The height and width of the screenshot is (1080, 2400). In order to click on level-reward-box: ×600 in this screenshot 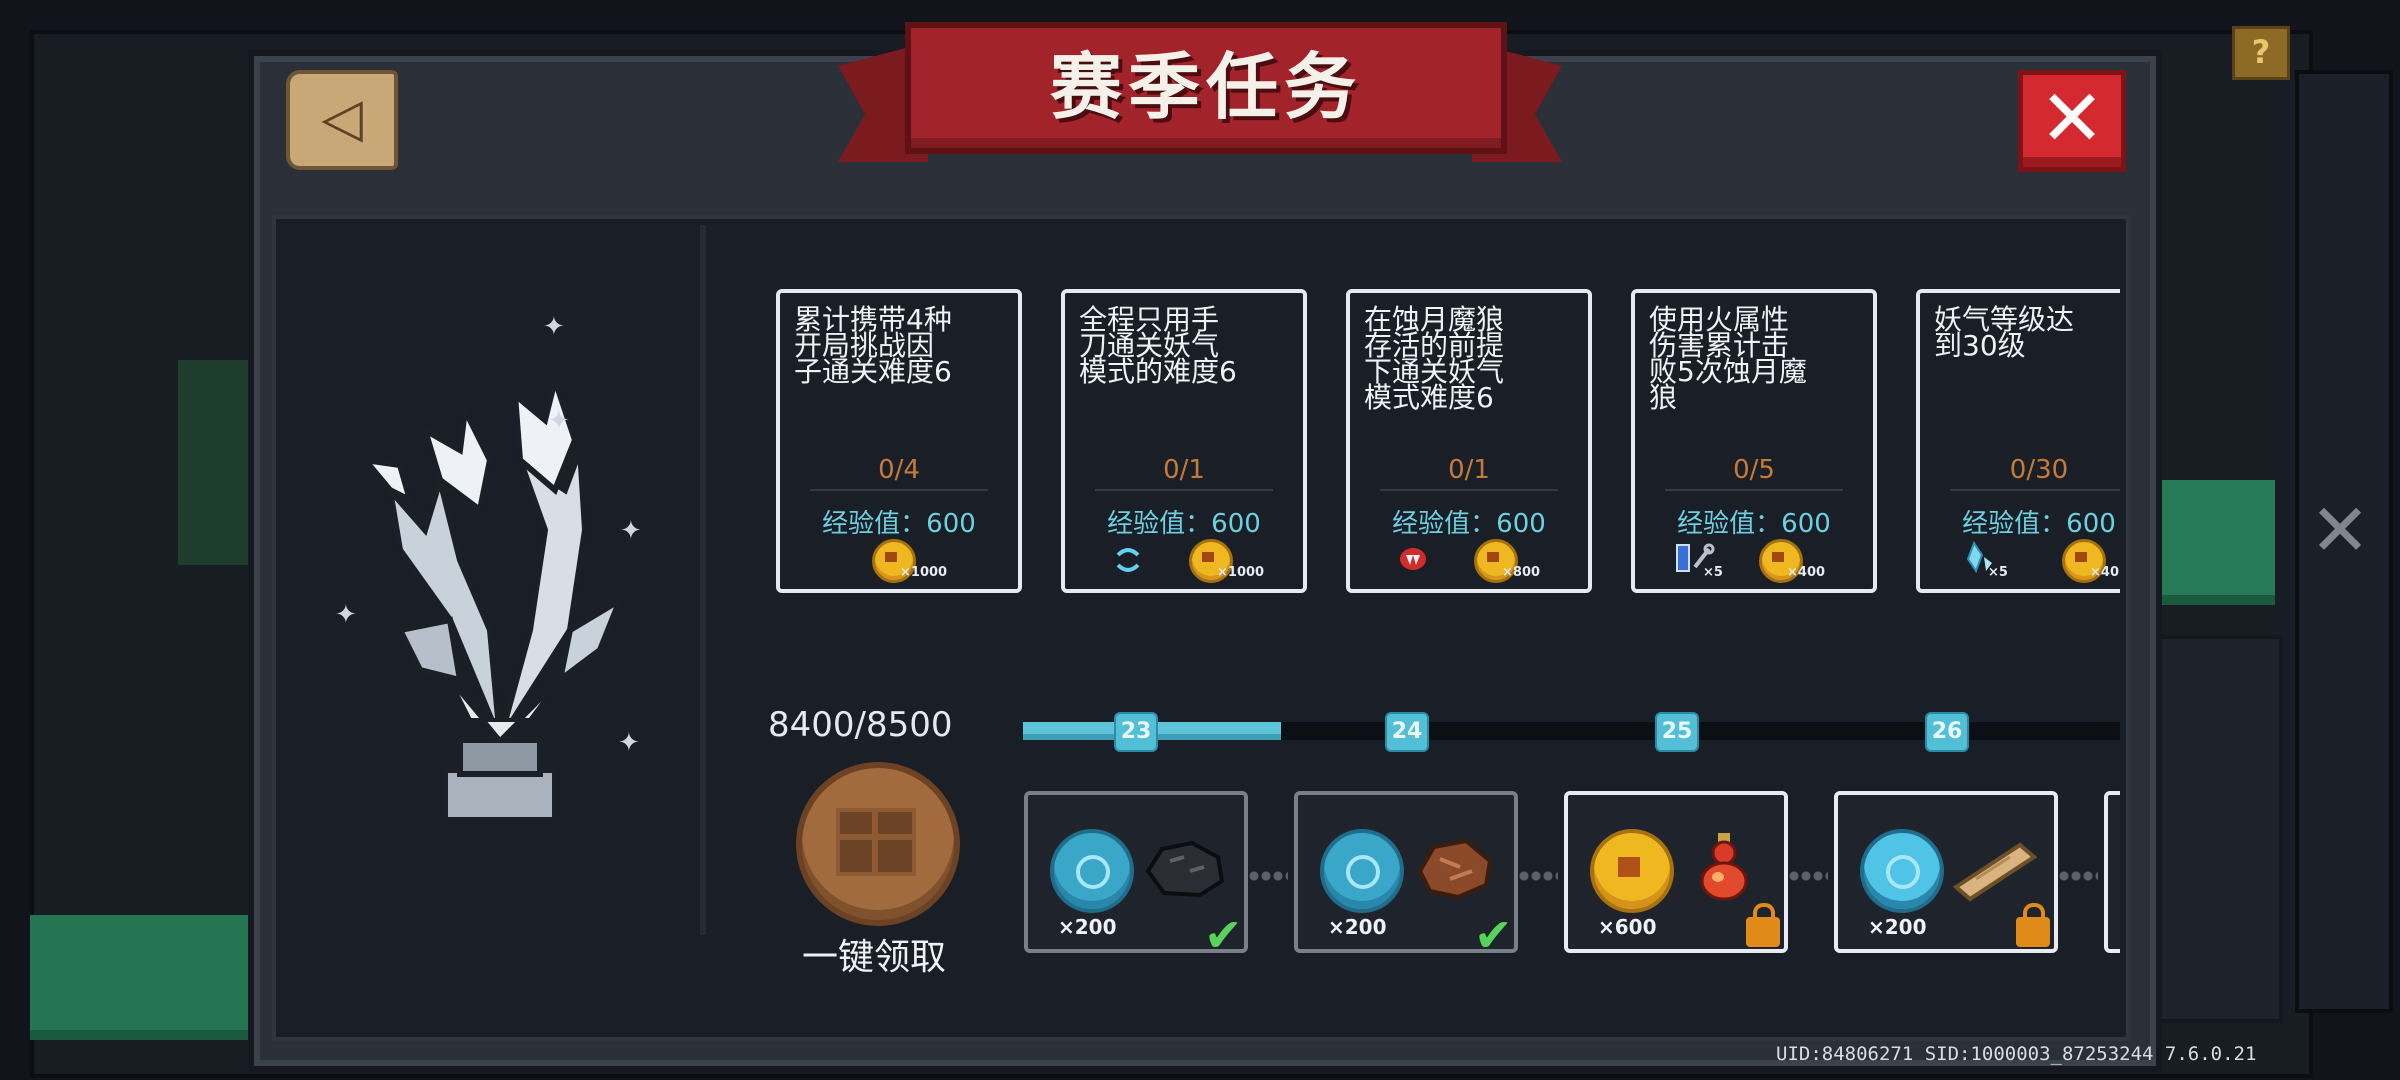, I will do `click(1676, 872)`.